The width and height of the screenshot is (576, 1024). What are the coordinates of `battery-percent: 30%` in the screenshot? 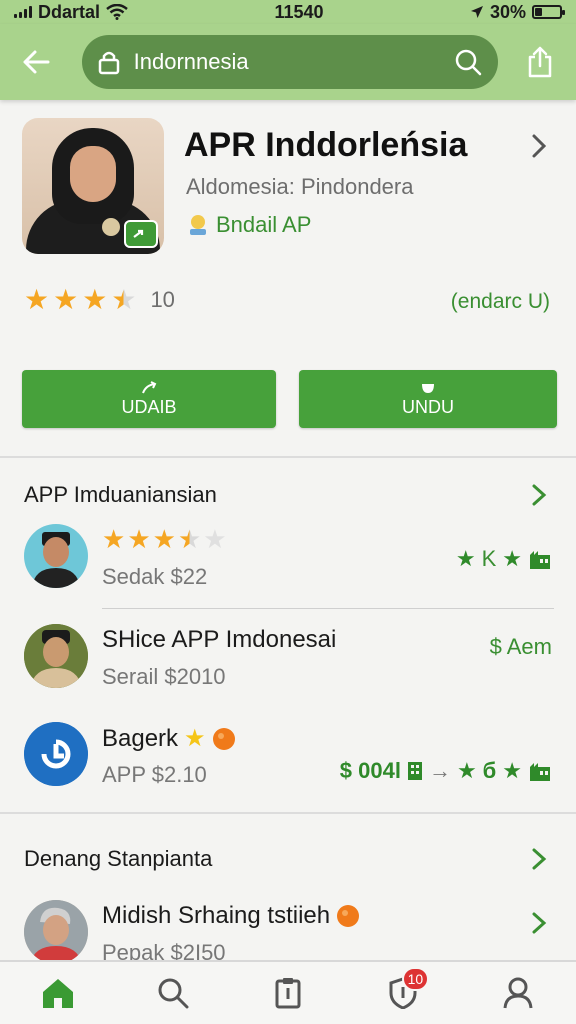 It's located at (507, 11).